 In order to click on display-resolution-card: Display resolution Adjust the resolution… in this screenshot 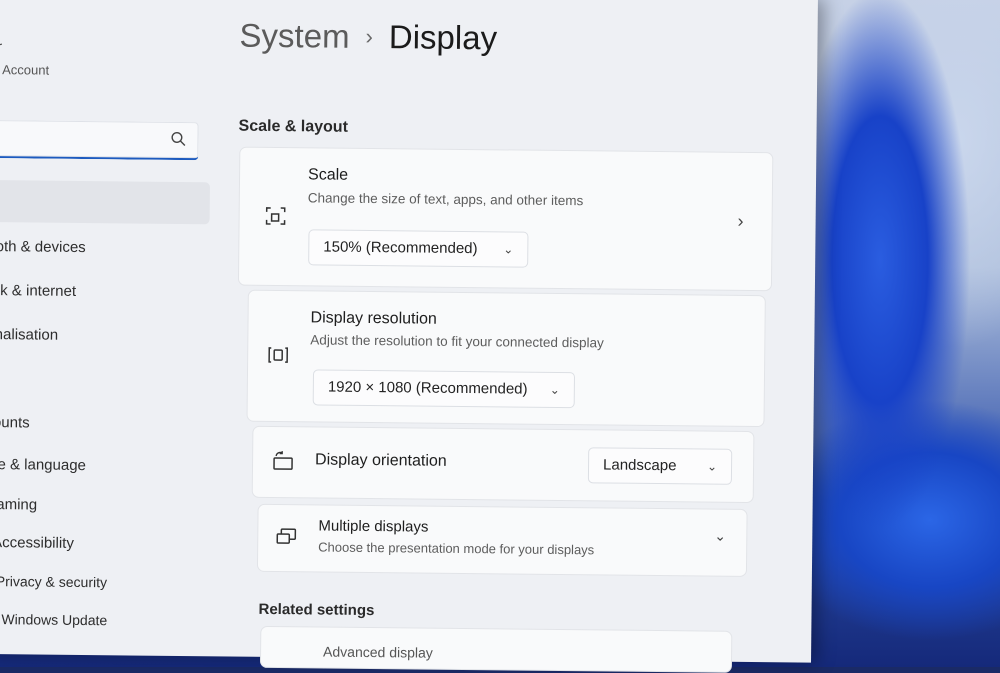, I will do `click(506, 358)`.